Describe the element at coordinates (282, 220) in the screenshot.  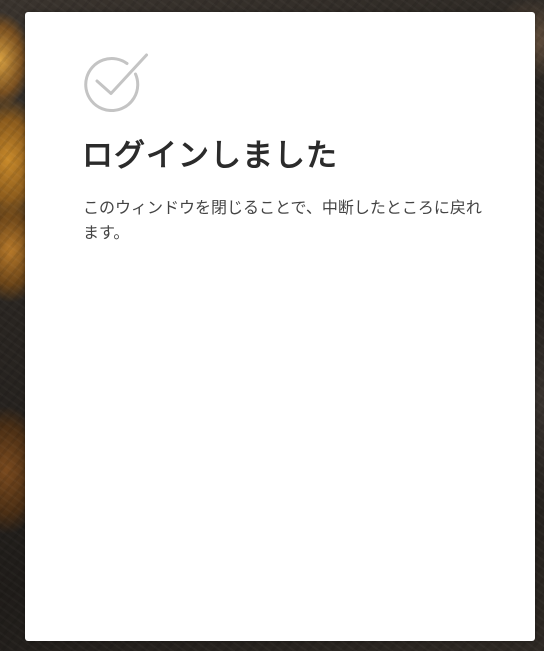
I see `success-message: このウィンドウを閉じることで、中断したところに戻れます。` at that location.